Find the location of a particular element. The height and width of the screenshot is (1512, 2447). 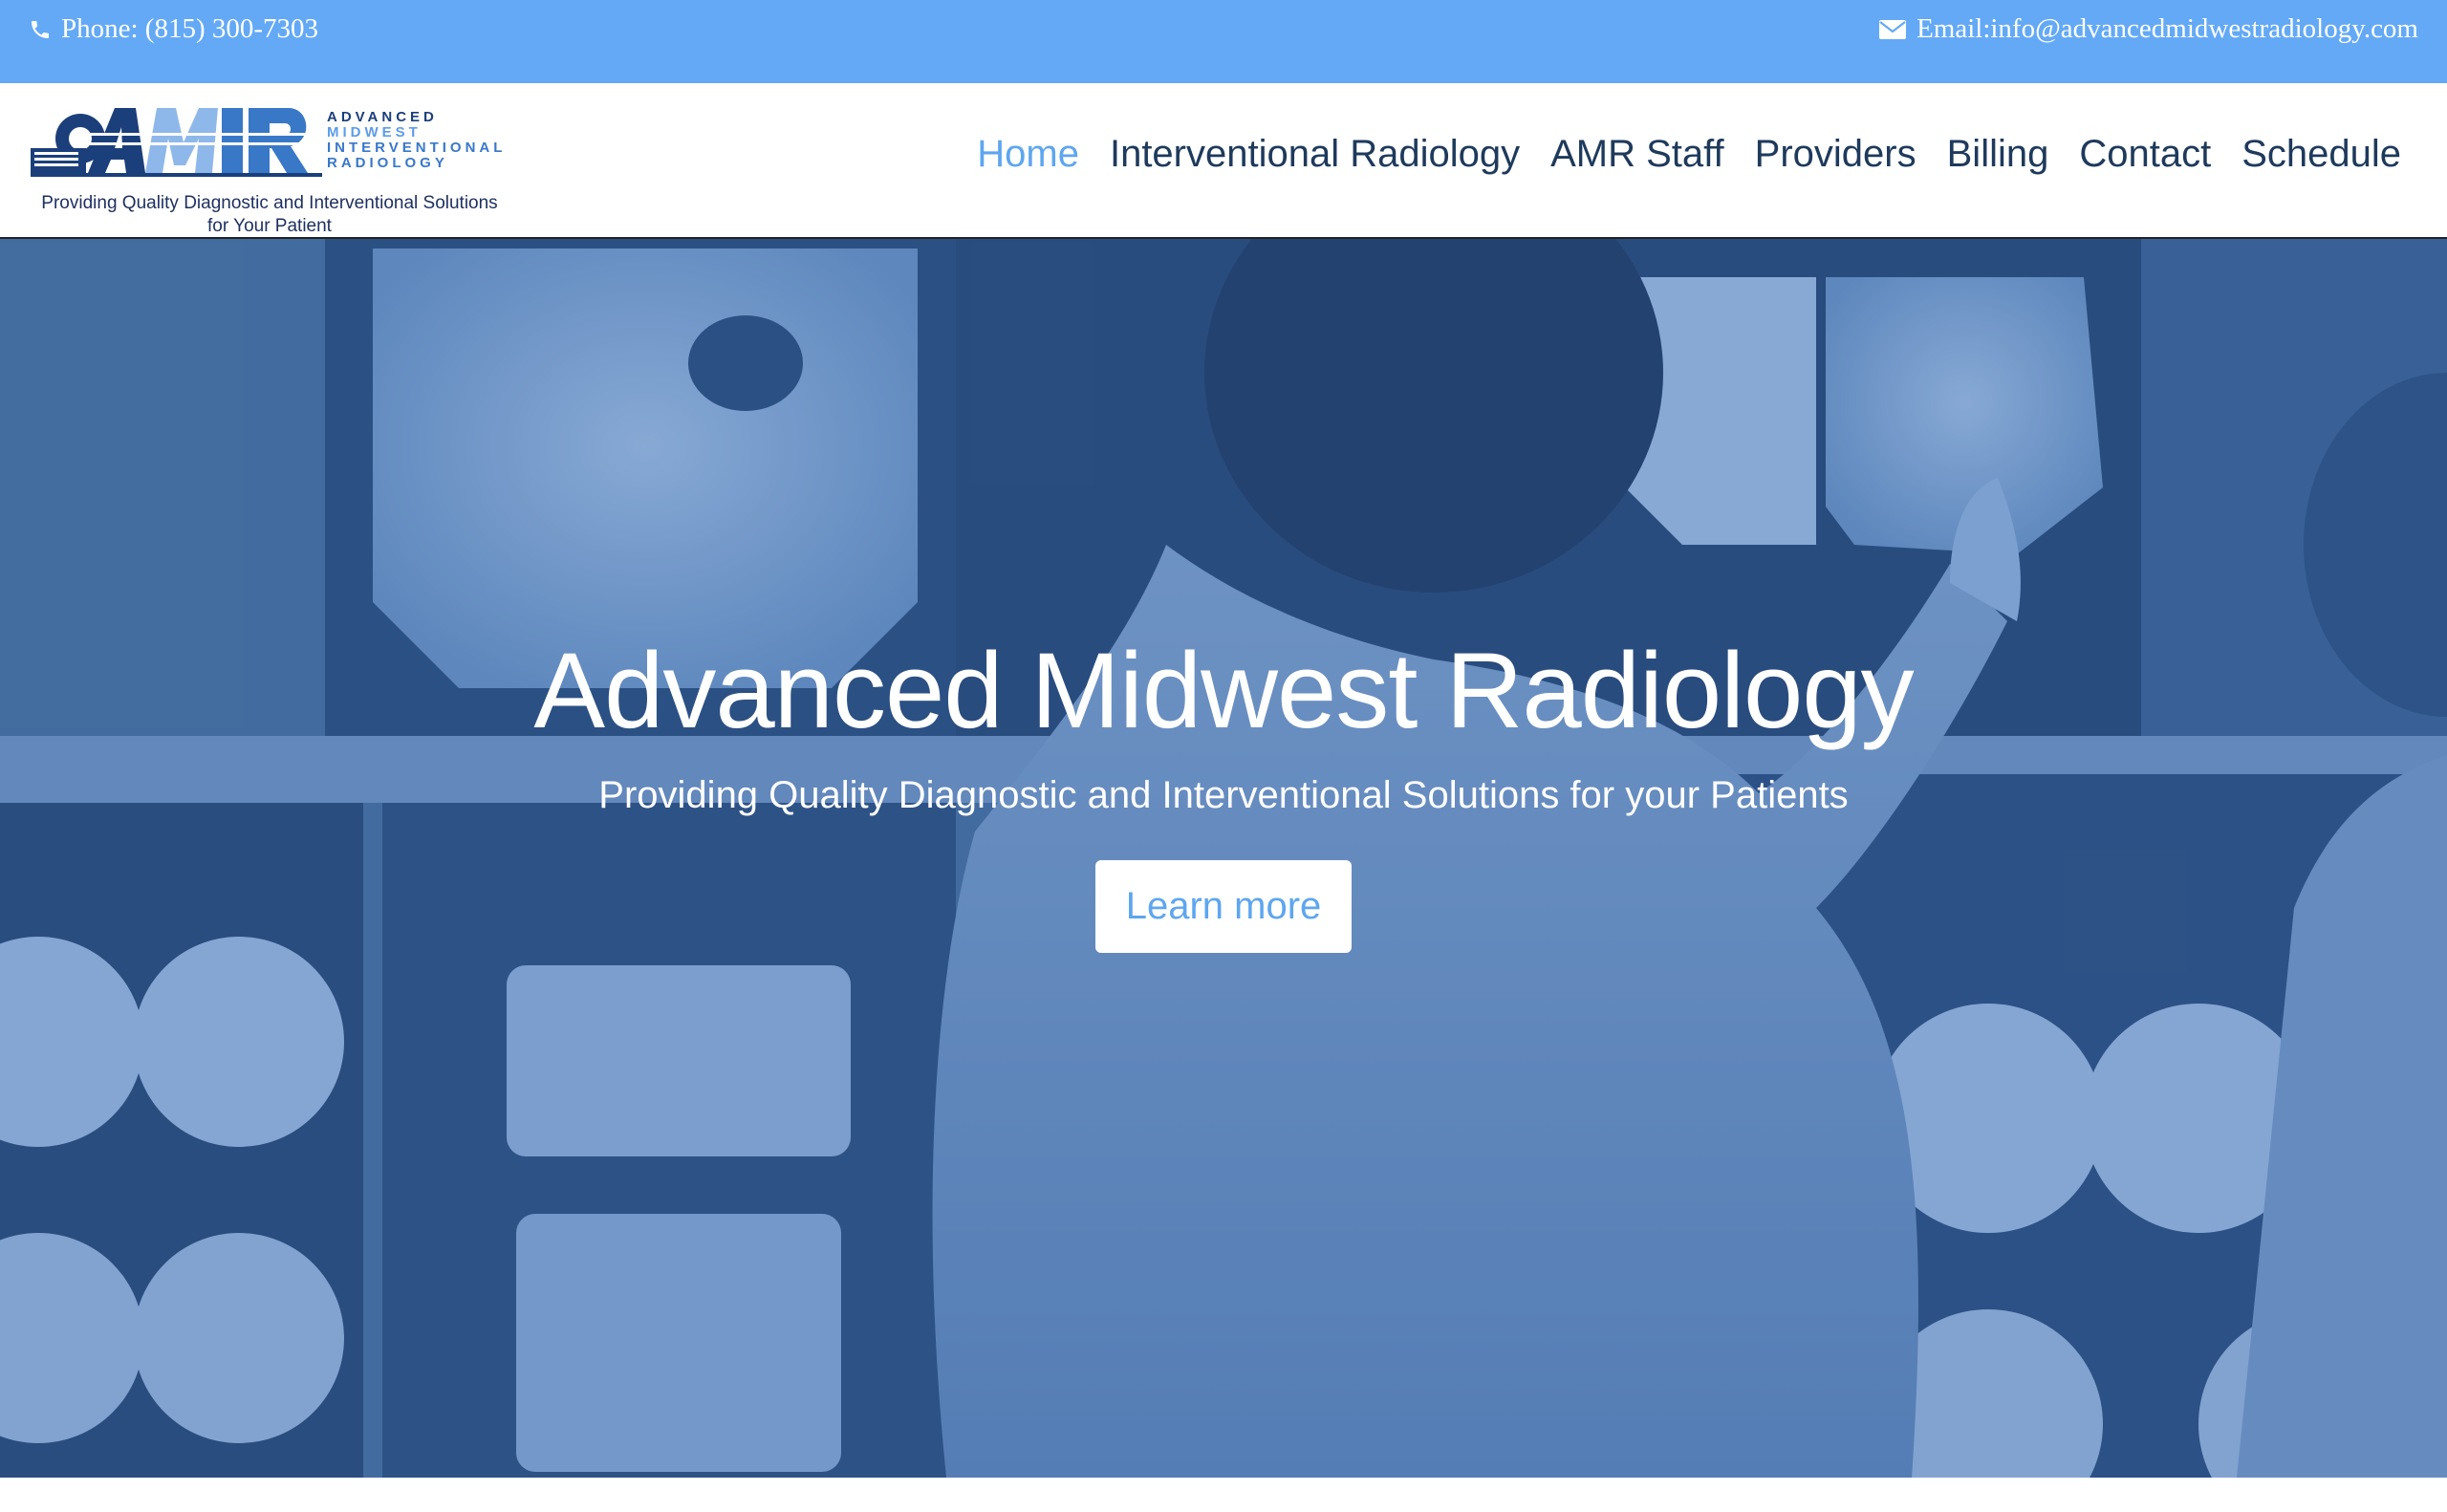

email-text: Email:info@advancedmidwestradiology.com is located at coordinates (2167, 28).